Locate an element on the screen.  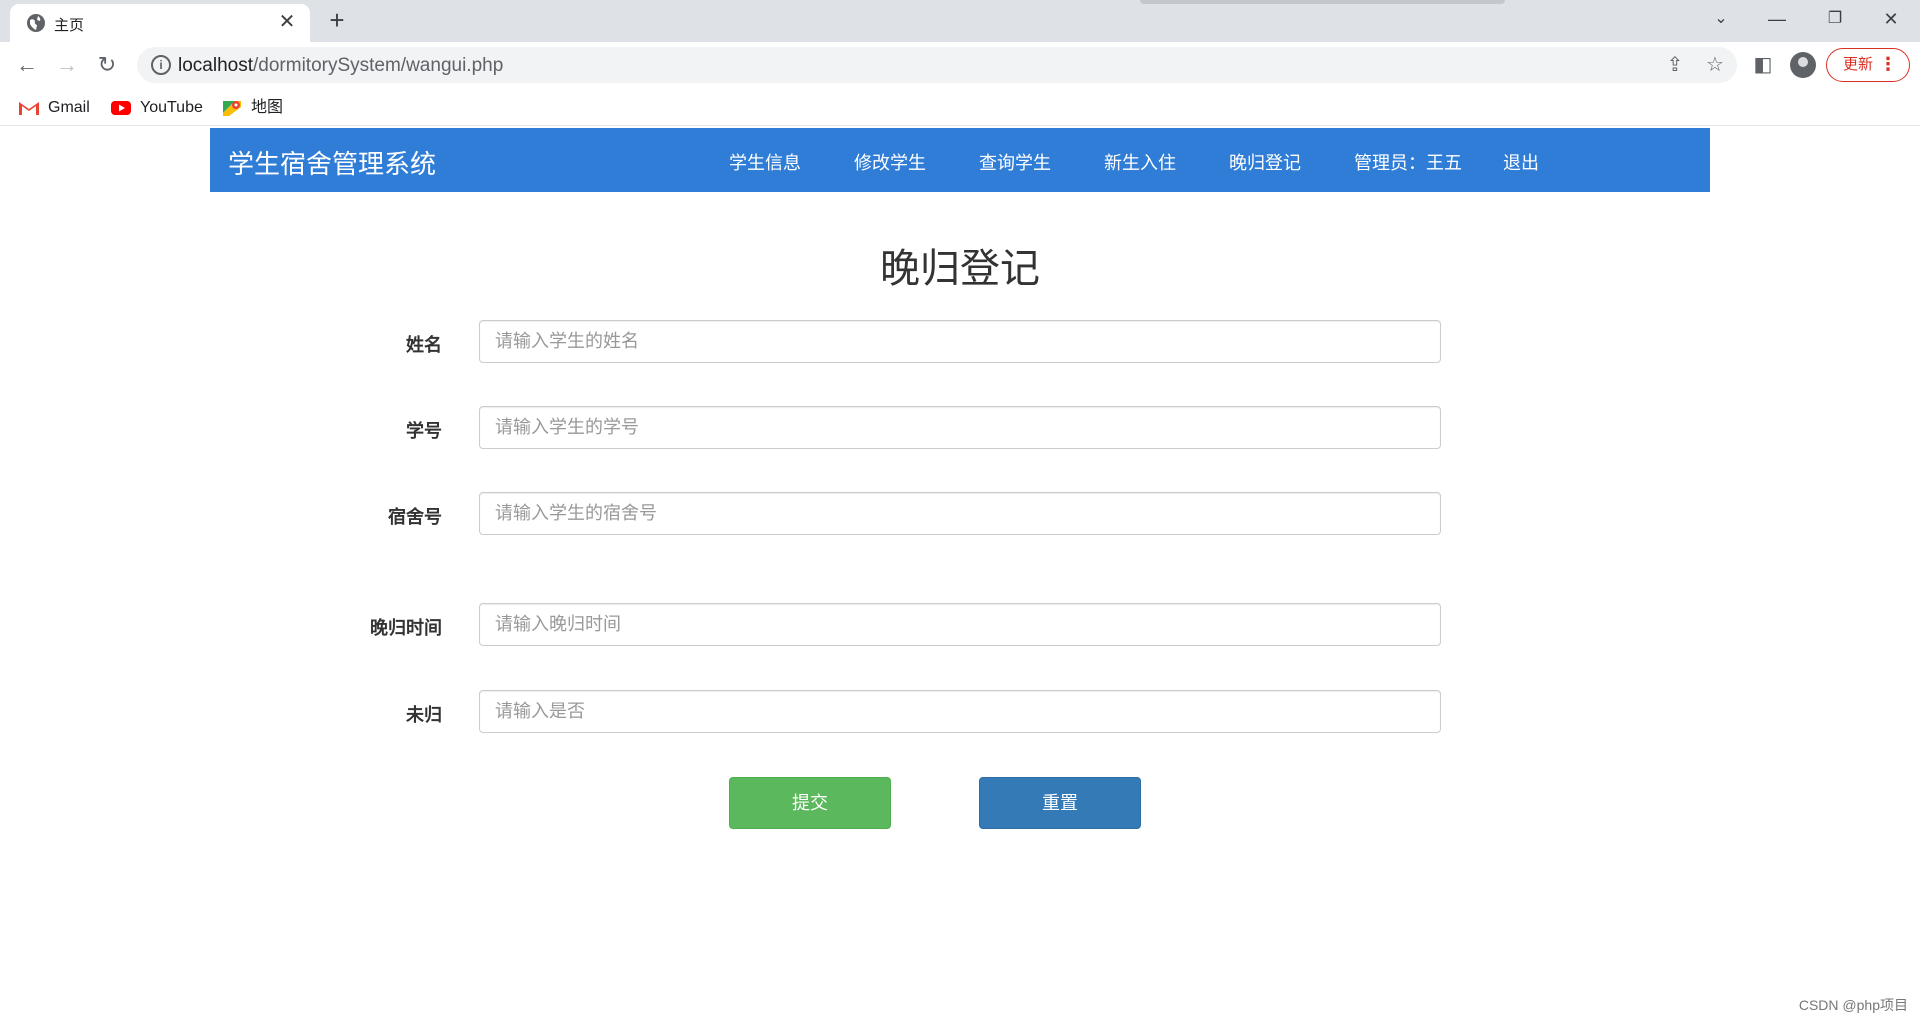
not-returned-label: 未归 is located at coordinates (424, 715).